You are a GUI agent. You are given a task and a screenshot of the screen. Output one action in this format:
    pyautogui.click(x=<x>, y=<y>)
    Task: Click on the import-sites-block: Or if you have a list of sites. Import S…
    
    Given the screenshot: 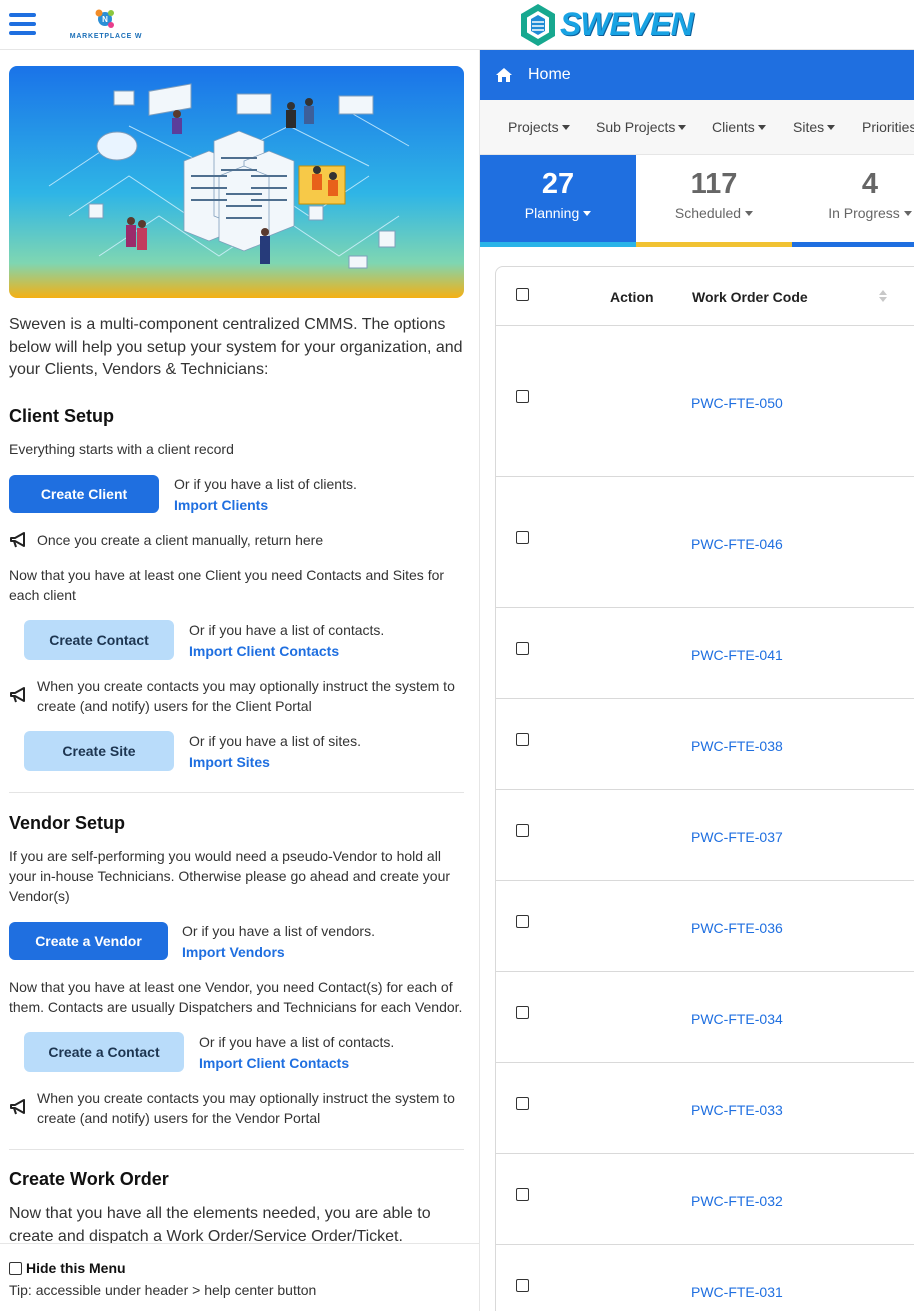 What is the action you would take?
    pyautogui.click(x=275, y=752)
    